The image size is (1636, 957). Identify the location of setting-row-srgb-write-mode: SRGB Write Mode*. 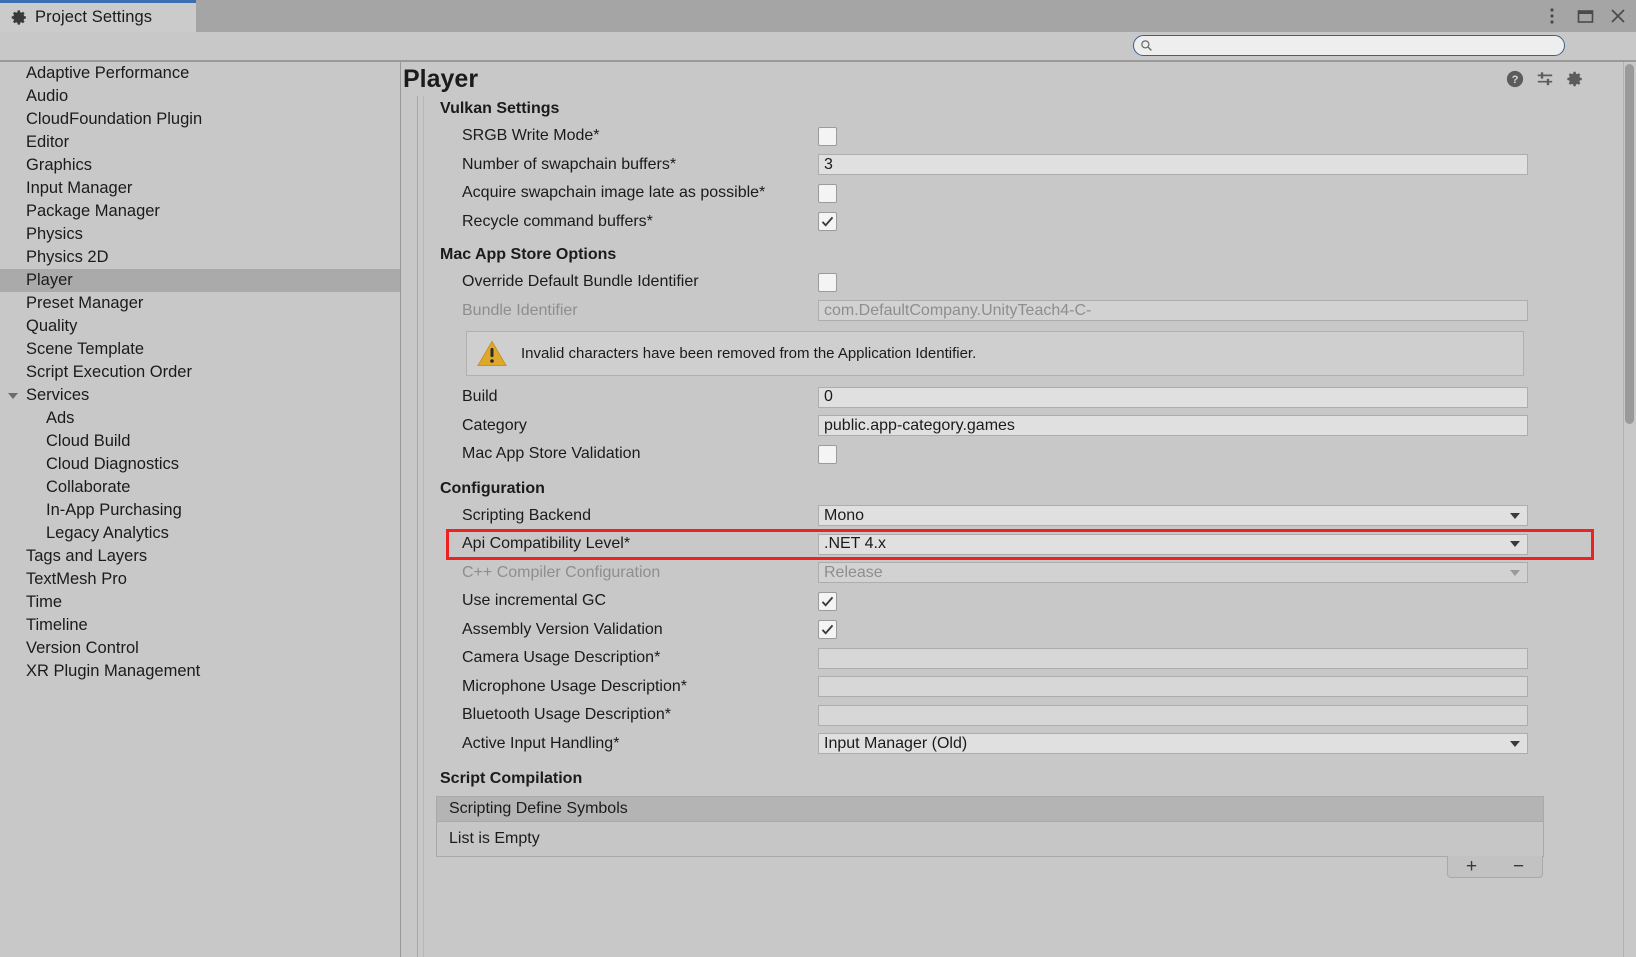
(1005, 136).